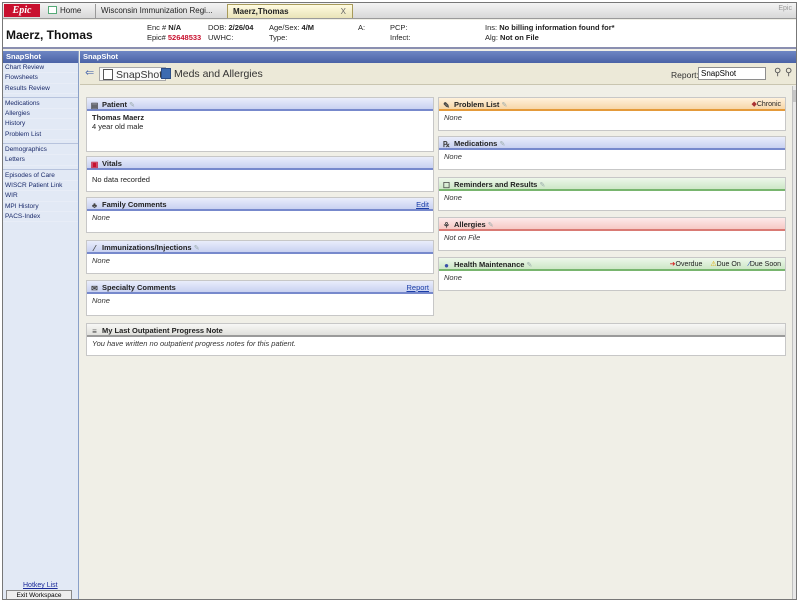 The height and width of the screenshot is (600, 797). What do you see at coordinates (612, 153) in the screenshot?
I see `medications-section: ℞ Medications ✎ None` at bounding box center [612, 153].